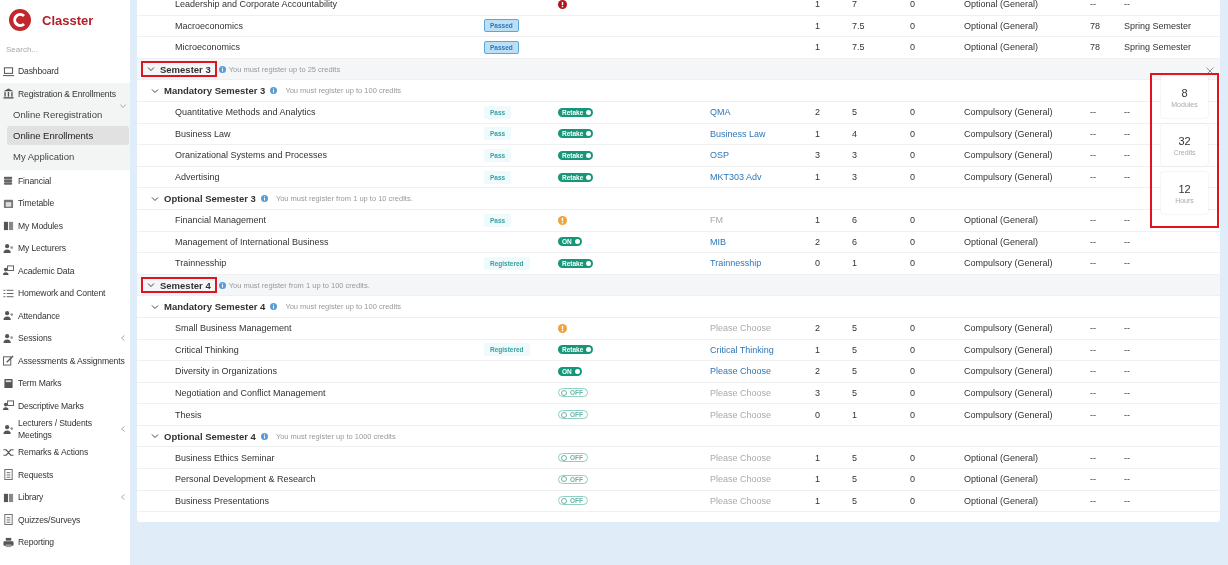  What do you see at coordinates (68, 135) in the screenshot?
I see `nav-subitem: Online Enrollments` at bounding box center [68, 135].